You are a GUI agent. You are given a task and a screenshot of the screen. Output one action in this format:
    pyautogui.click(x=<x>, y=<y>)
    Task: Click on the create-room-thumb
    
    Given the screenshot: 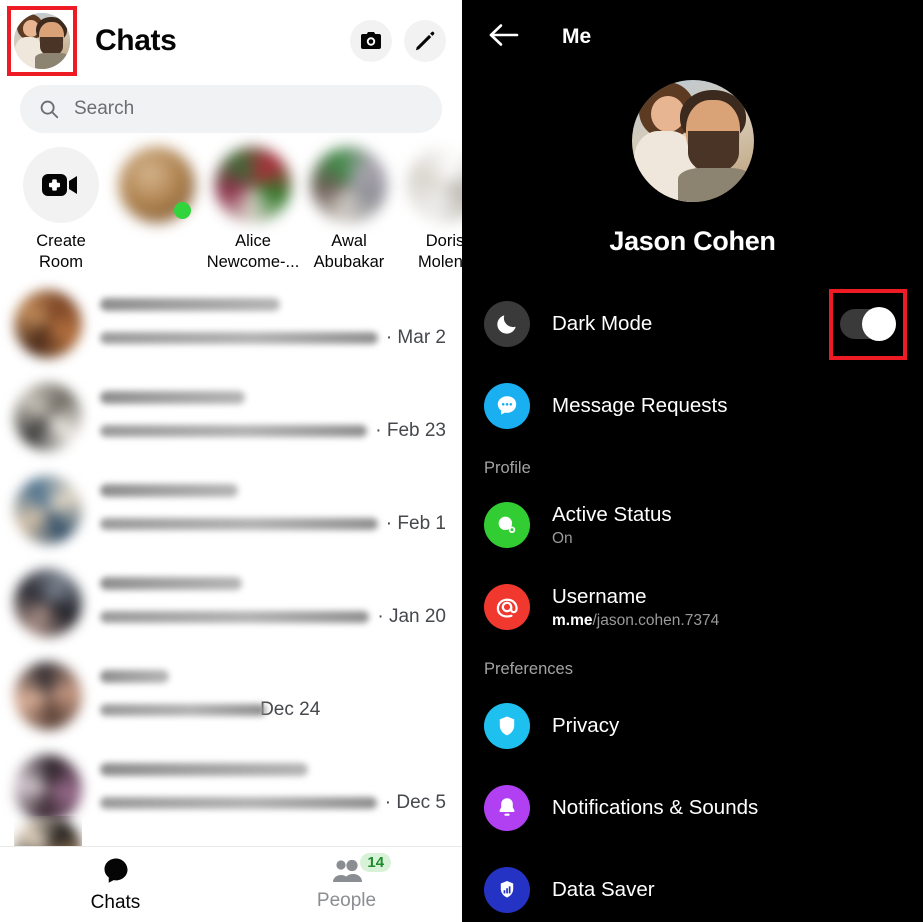 What is the action you would take?
    pyautogui.click(x=61, y=185)
    